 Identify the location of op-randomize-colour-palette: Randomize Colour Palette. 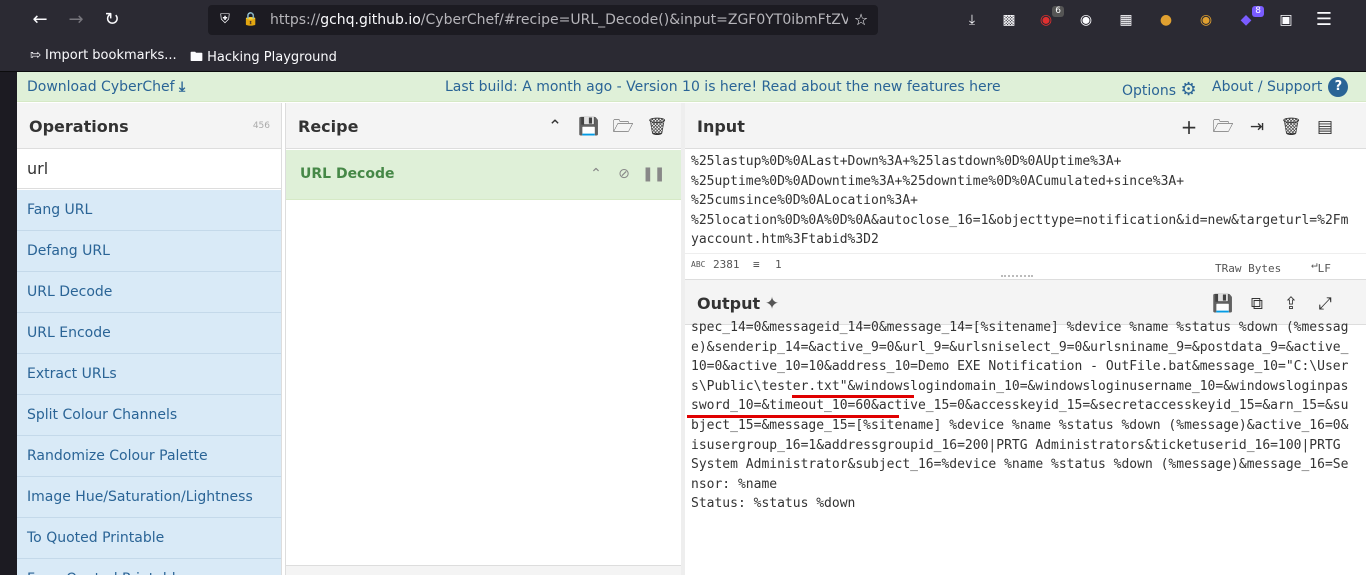
(149, 456).